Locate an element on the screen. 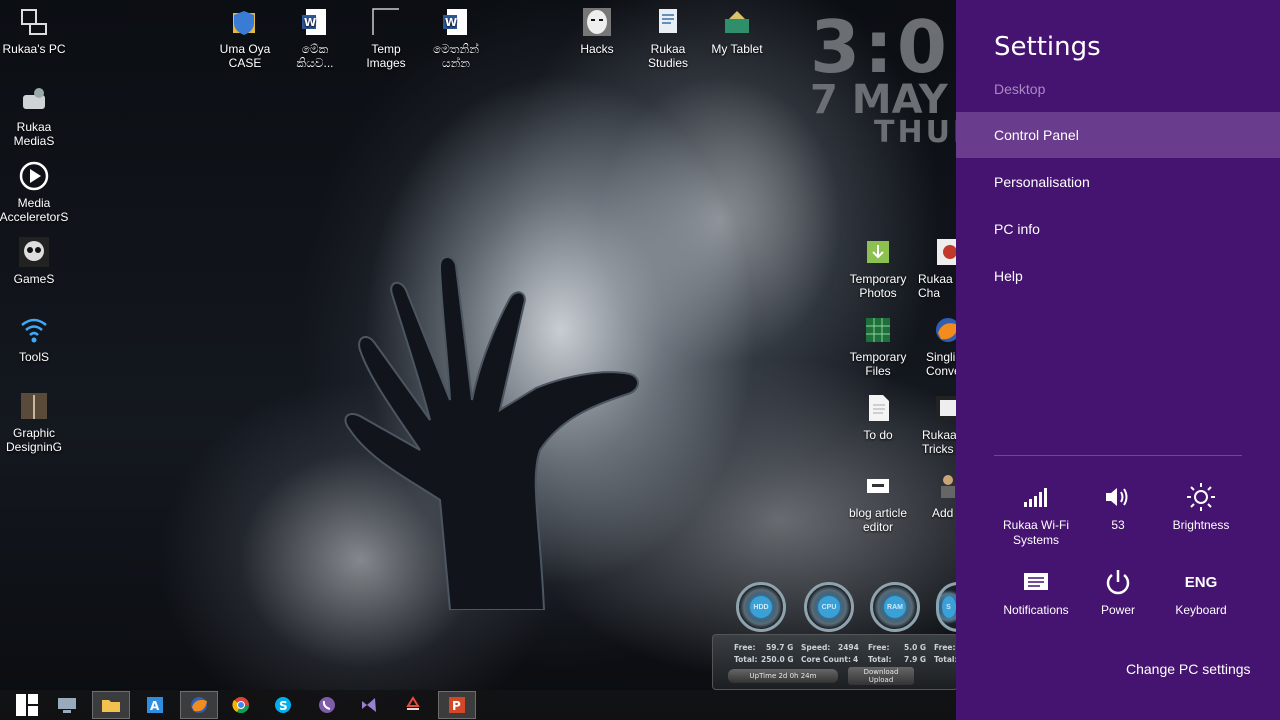 The height and width of the screenshot is (720, 1280). taskbar-file-explorer is located at coordinates (111, 705).